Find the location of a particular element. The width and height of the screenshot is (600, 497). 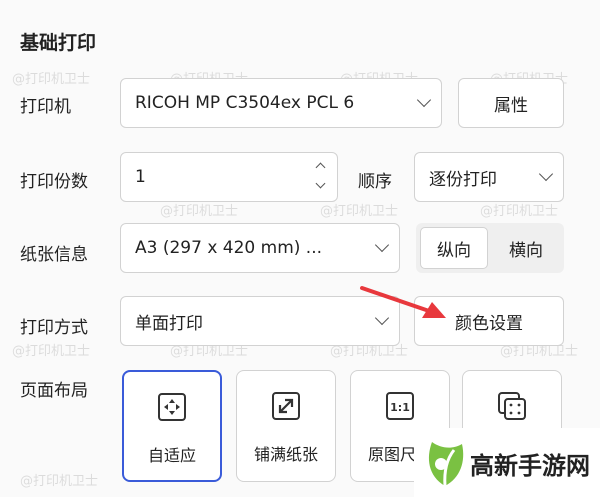

print-mode-label: 打印方式 is located at coordinates (54, 328).